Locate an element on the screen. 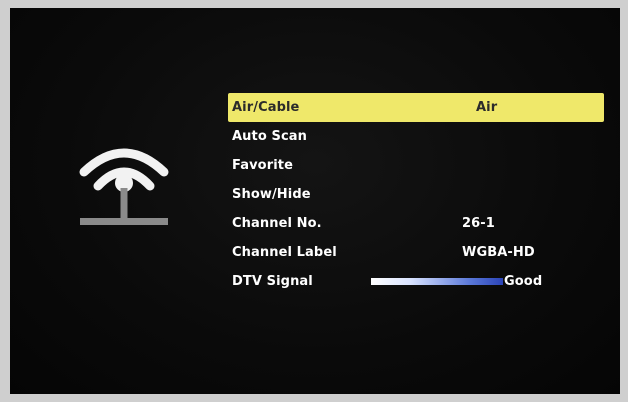  menu-item-dtv-signal: DTV Signal Good is located at coordinates (416, 281).